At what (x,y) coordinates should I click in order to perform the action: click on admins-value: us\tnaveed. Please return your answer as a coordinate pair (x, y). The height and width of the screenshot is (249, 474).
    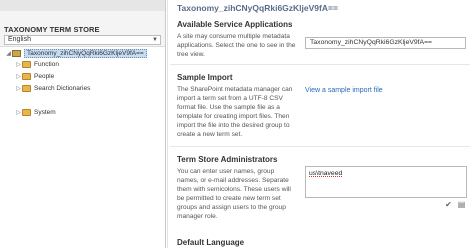
    Looking at the image, I should click on (326, 173).